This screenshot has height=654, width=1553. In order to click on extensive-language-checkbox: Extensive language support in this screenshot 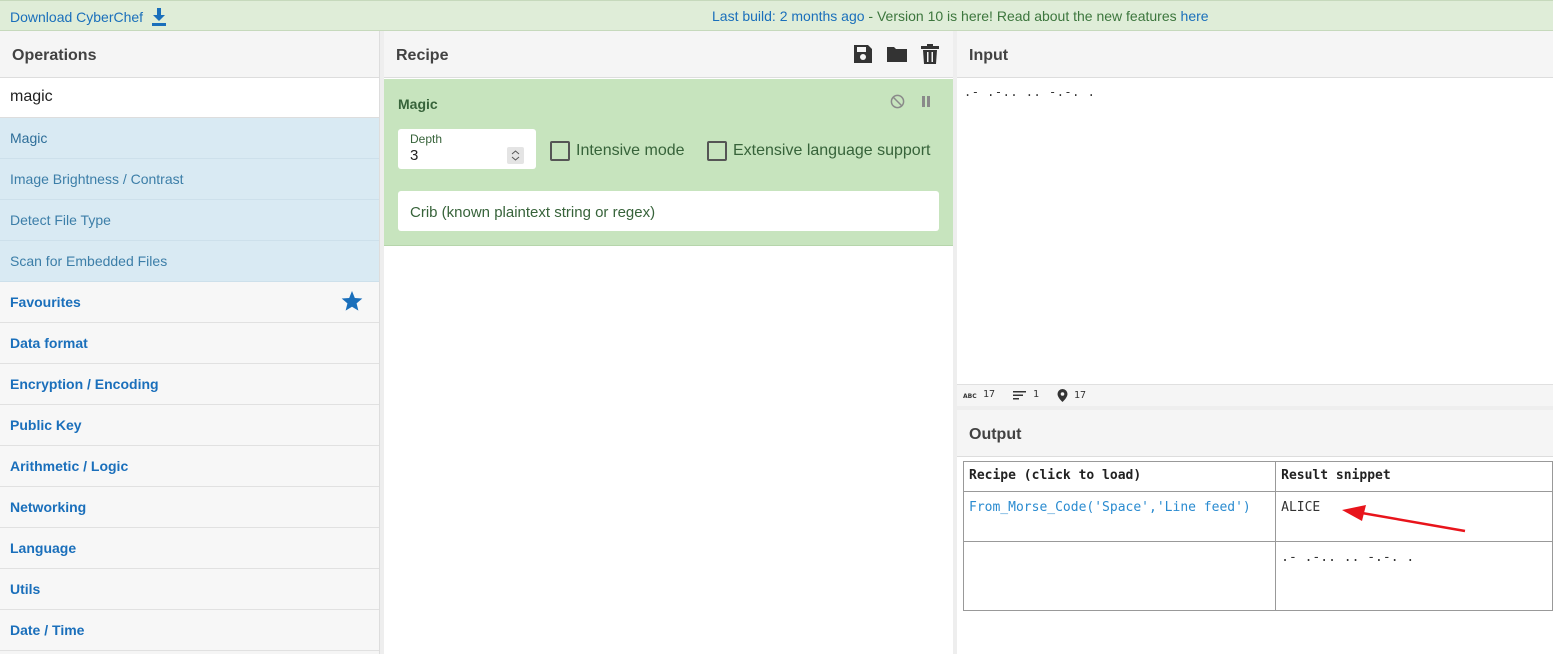, I will do `click(818, 151)`.